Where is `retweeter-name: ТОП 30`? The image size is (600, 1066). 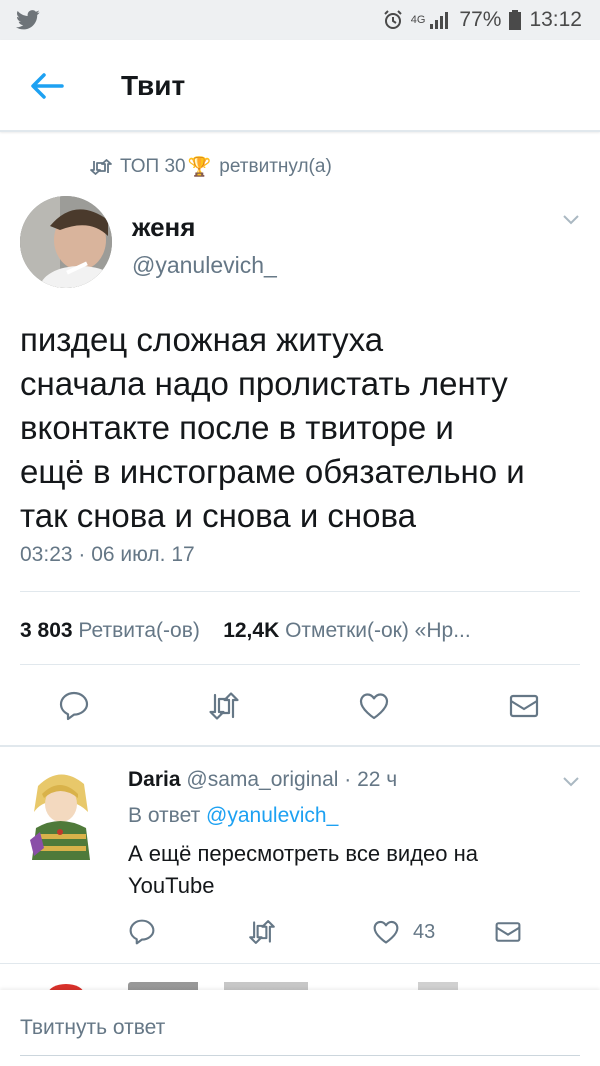 retweeter-name: ТОП 30 is located at coordinates (153, 166).